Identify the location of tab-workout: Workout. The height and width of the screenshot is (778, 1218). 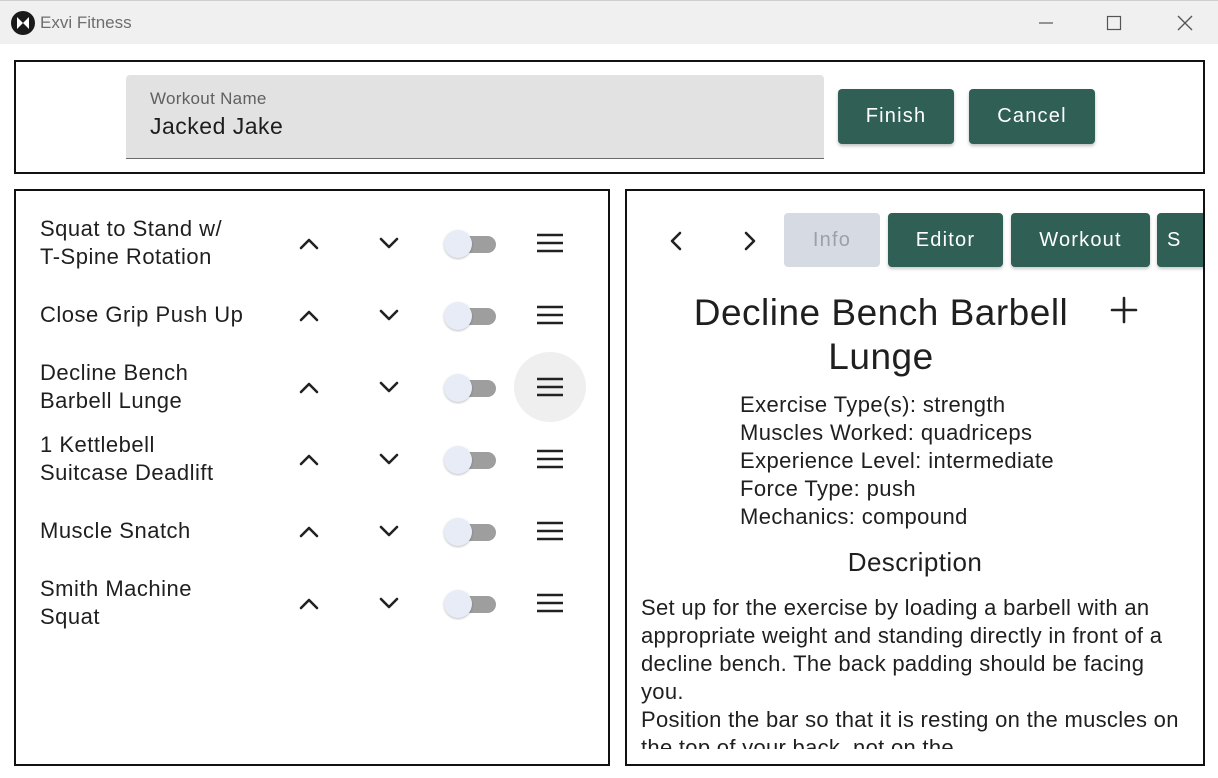
(1080, 240).